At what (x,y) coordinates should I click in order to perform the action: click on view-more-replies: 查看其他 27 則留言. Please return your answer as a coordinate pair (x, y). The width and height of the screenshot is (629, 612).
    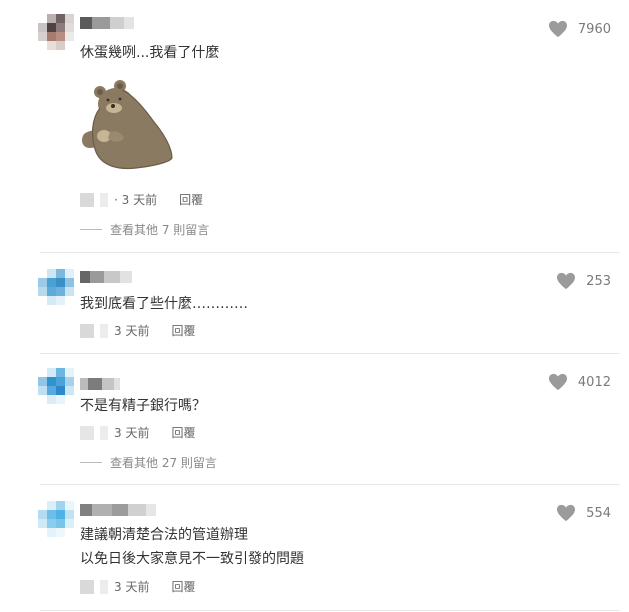
    Looking at the image, I should click on (148, 462).